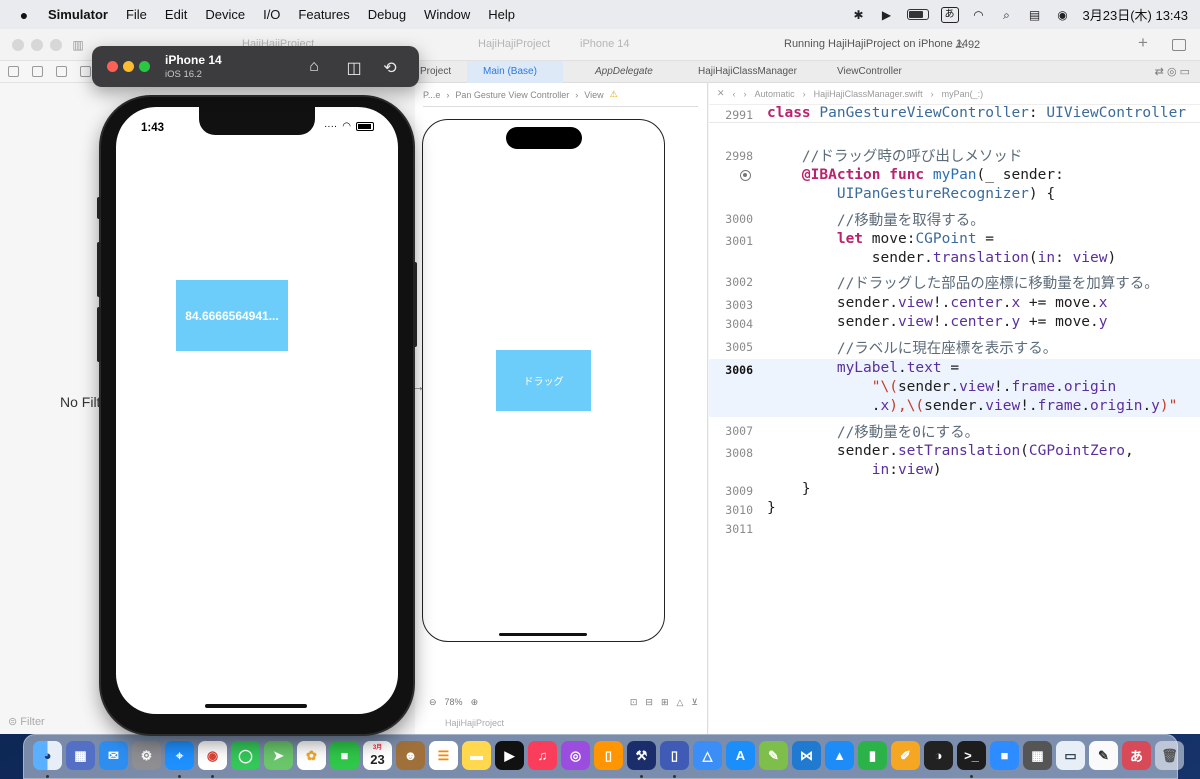 The width and height of the screenshot is (1200, 779). What do you see at coordinates (665, 702) in the screenshot?
I see `add-constraints-icon: ⊞` at bounding box center [665, 702].